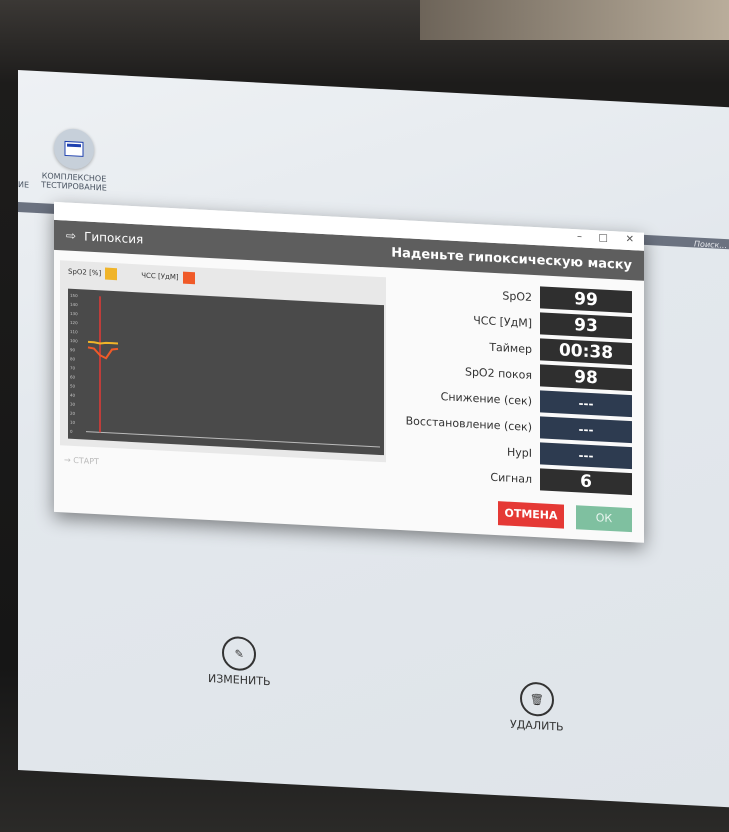 The width and height of the screenshot is (729, 832). Describe the element at coordinates (74, 304) in the screenshot. I see `y-tick-label: 140` at that location.